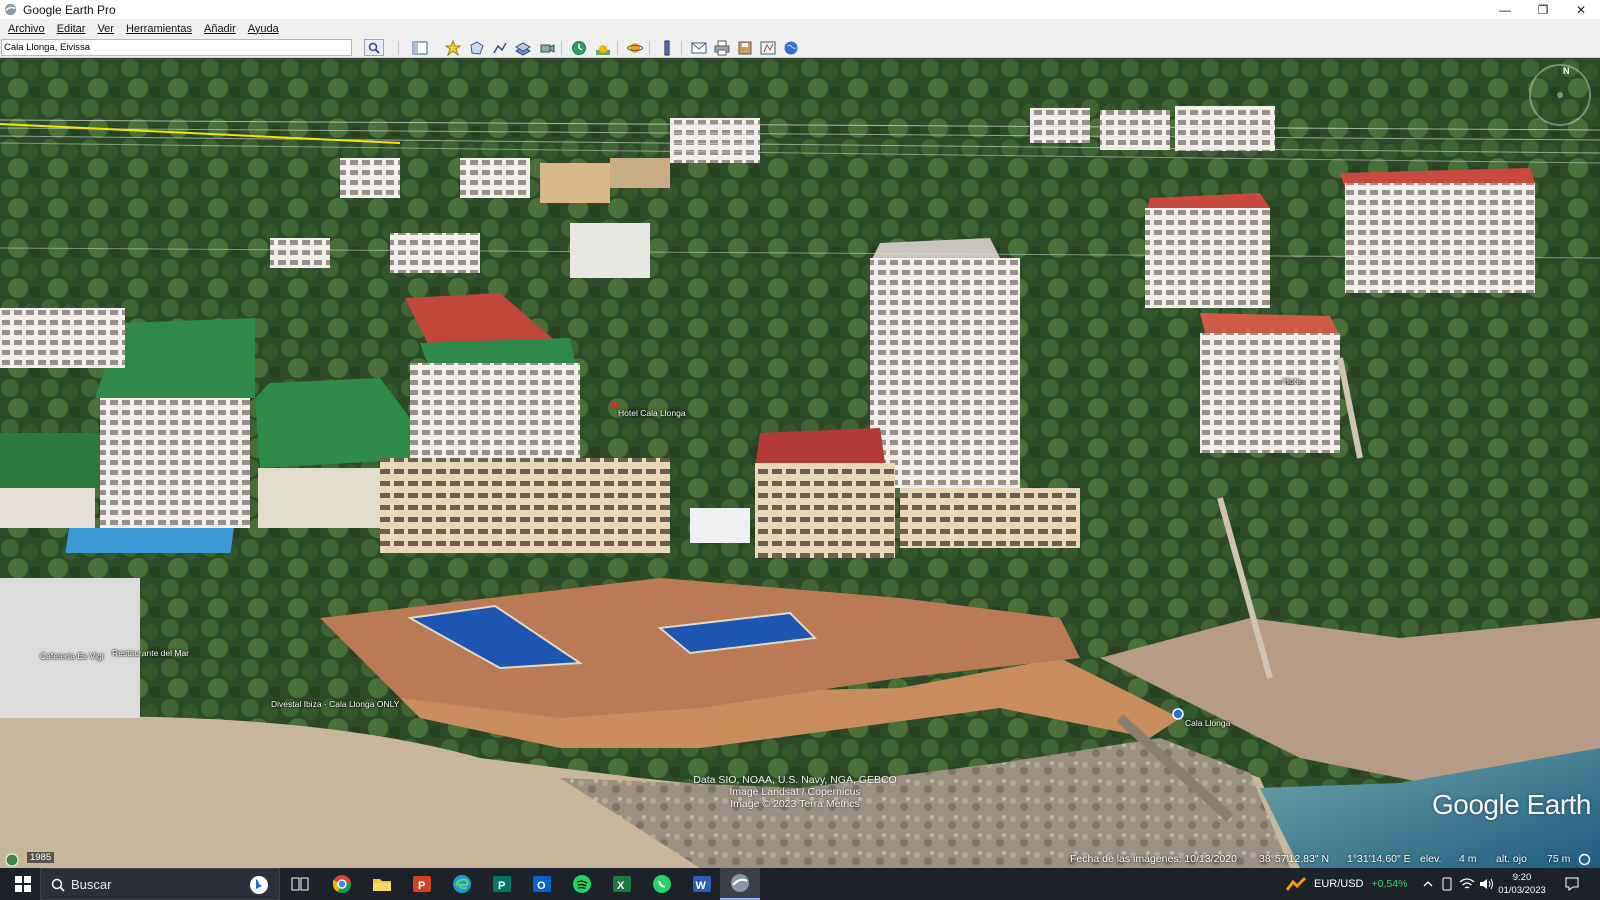 Image resolution: width=1600 pixels, height=900 pixels. I want to click on google-earth-logo: Google Earth, so click(1512, 804).